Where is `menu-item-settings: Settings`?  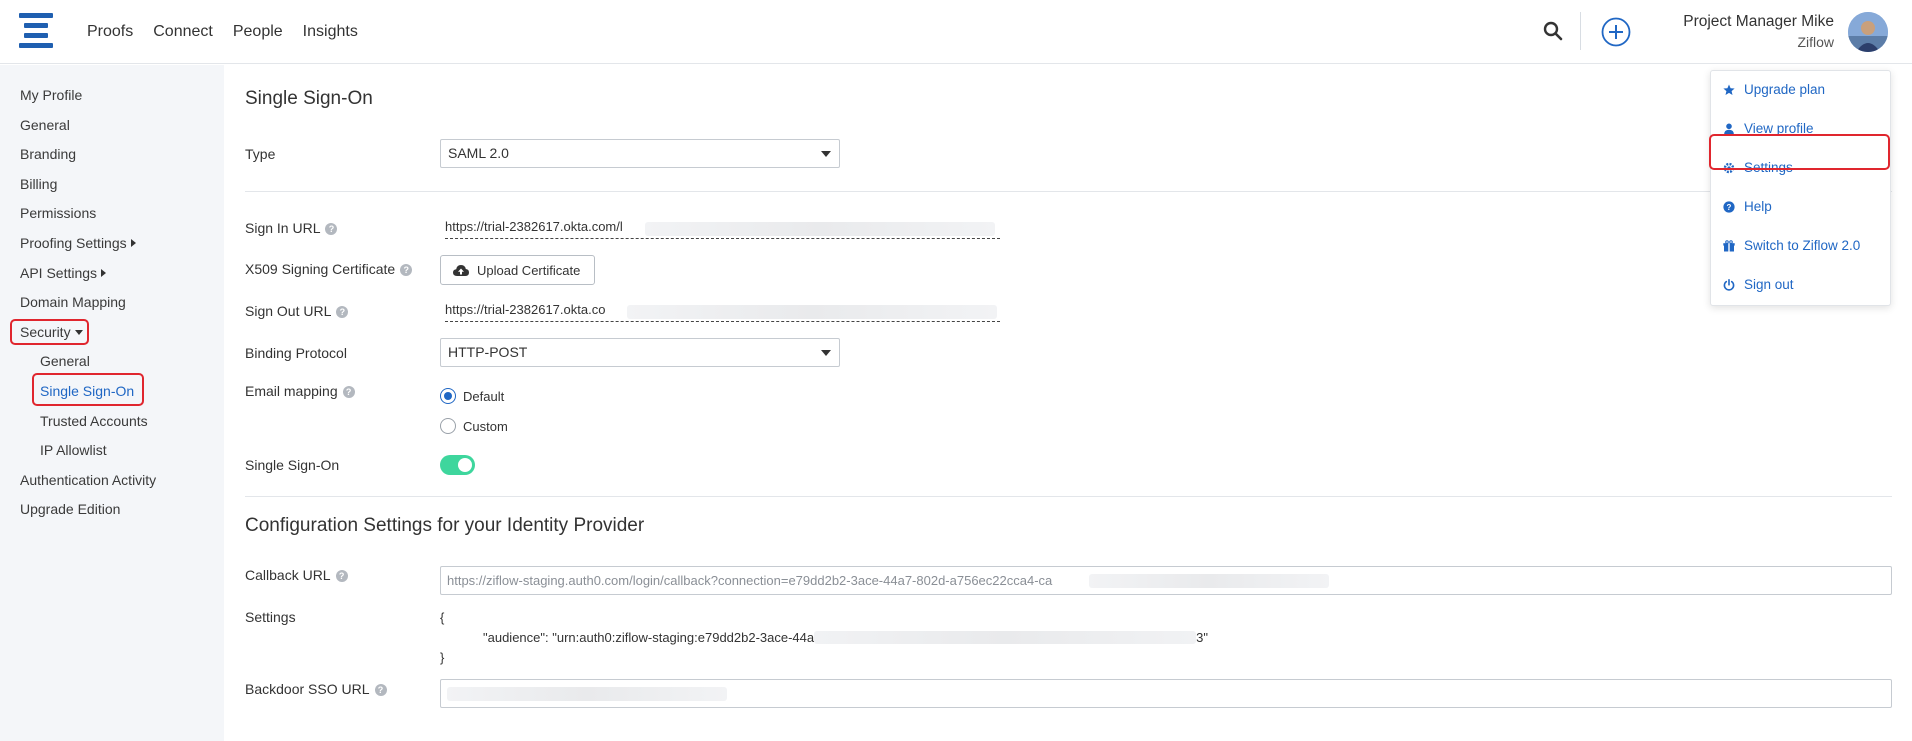 menu-item-settings: Settings is located at coordinates (1758, 167).